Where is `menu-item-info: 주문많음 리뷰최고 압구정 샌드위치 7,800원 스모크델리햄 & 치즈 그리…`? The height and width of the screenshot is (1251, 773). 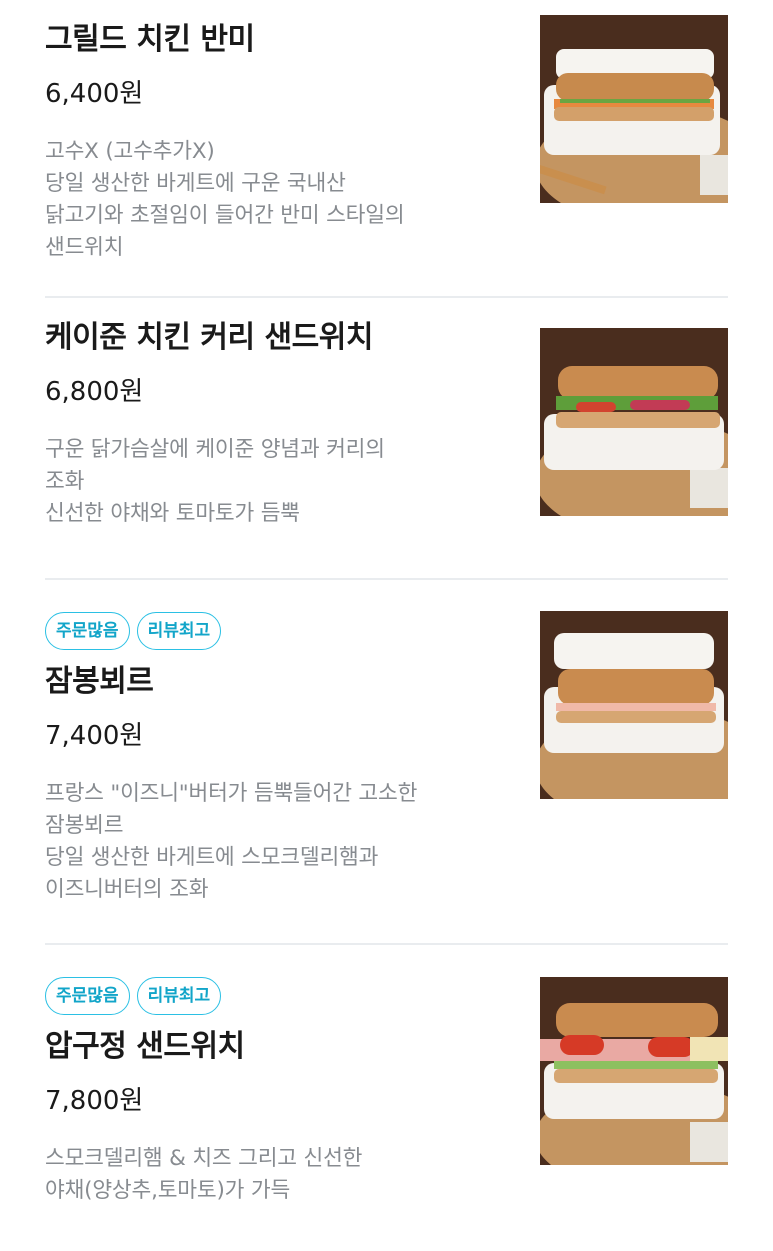
menu-item-info: 주문많음 리뷰최고 압구정 샌드위치 7,800원 스모크델리햄 & 치즈 그리… is located at coordinates (280, 1092).